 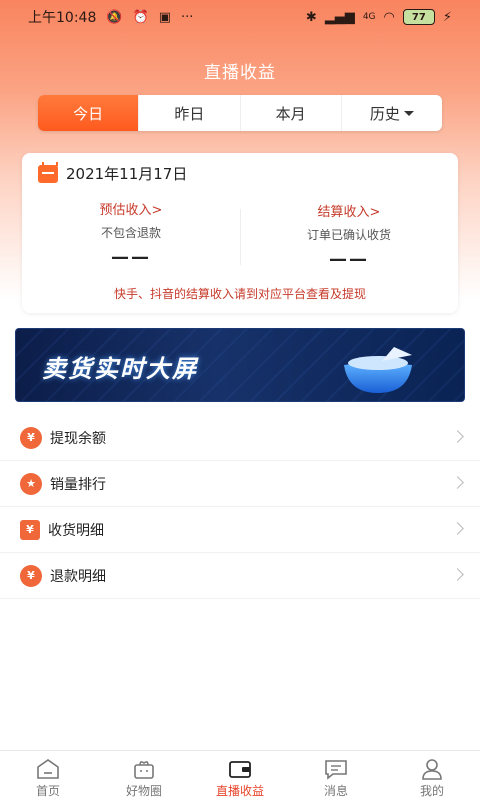 What do you see at coordinates (431, 791) in the screenshot?
I see `nav-label: 我的` at bounding box center [431, 791].